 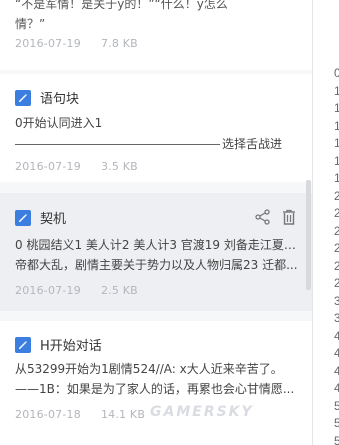 I want to click on note-size: 7.8 KB, so click(x=119, y=43).